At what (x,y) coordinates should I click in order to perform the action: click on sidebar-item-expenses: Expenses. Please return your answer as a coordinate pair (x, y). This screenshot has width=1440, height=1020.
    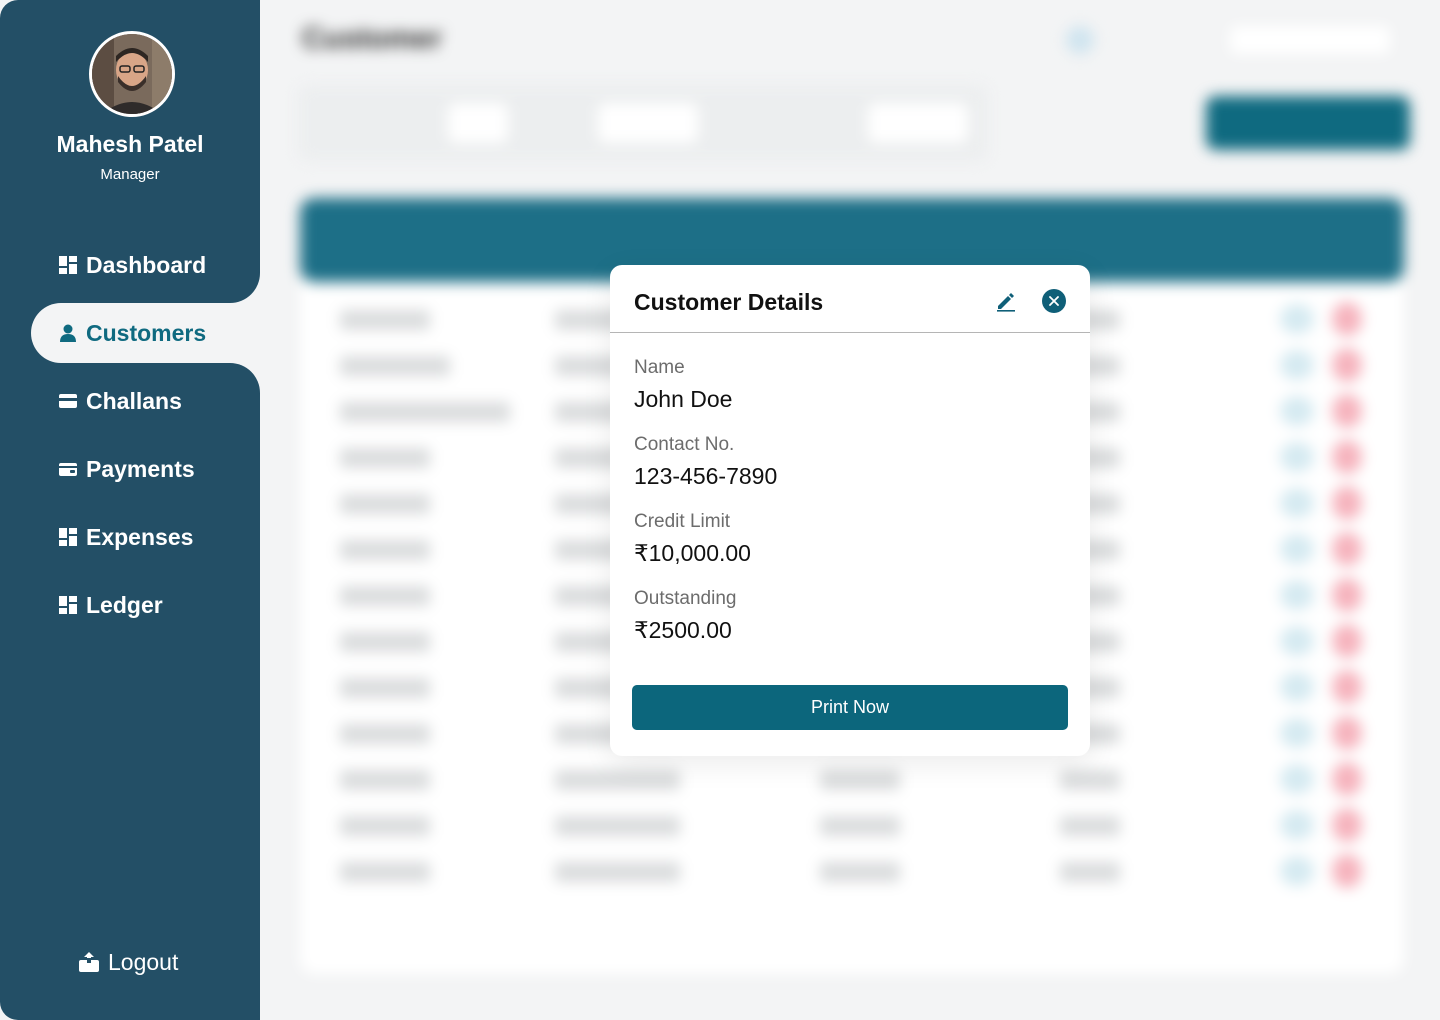
    Looking at the image, I should click on (125, 537).